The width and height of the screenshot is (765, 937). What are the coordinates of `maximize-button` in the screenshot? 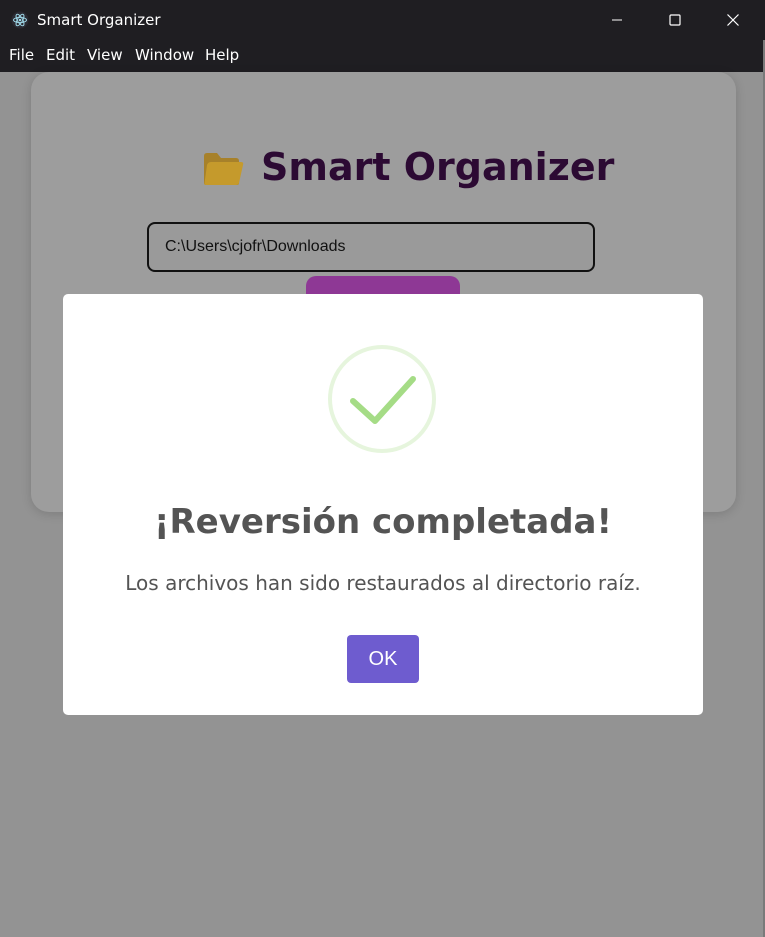 It's located at (675, 20).